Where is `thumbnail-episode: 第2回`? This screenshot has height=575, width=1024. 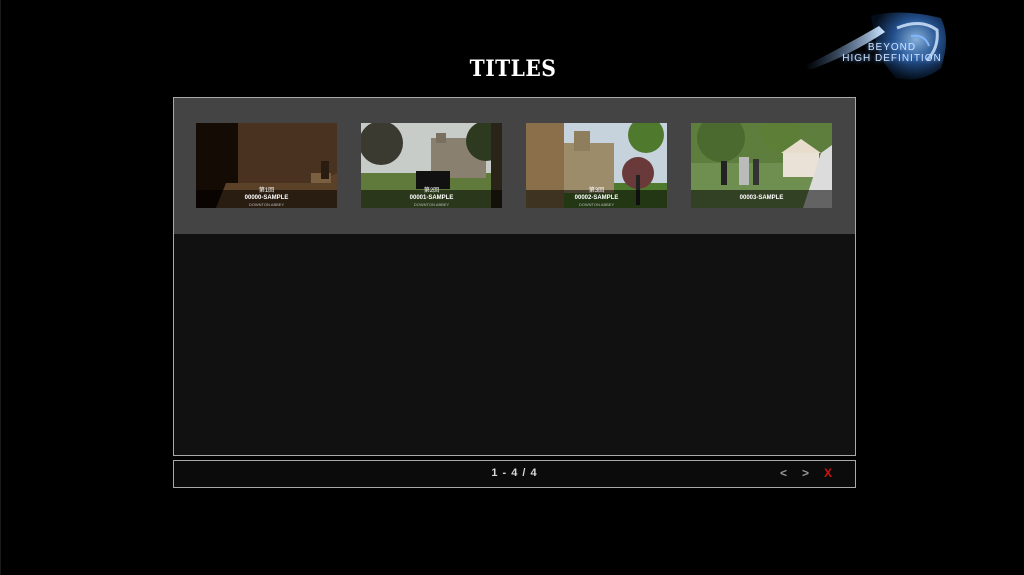
thumbnail-episode: 第2回 is located at coordinates (431, 191).